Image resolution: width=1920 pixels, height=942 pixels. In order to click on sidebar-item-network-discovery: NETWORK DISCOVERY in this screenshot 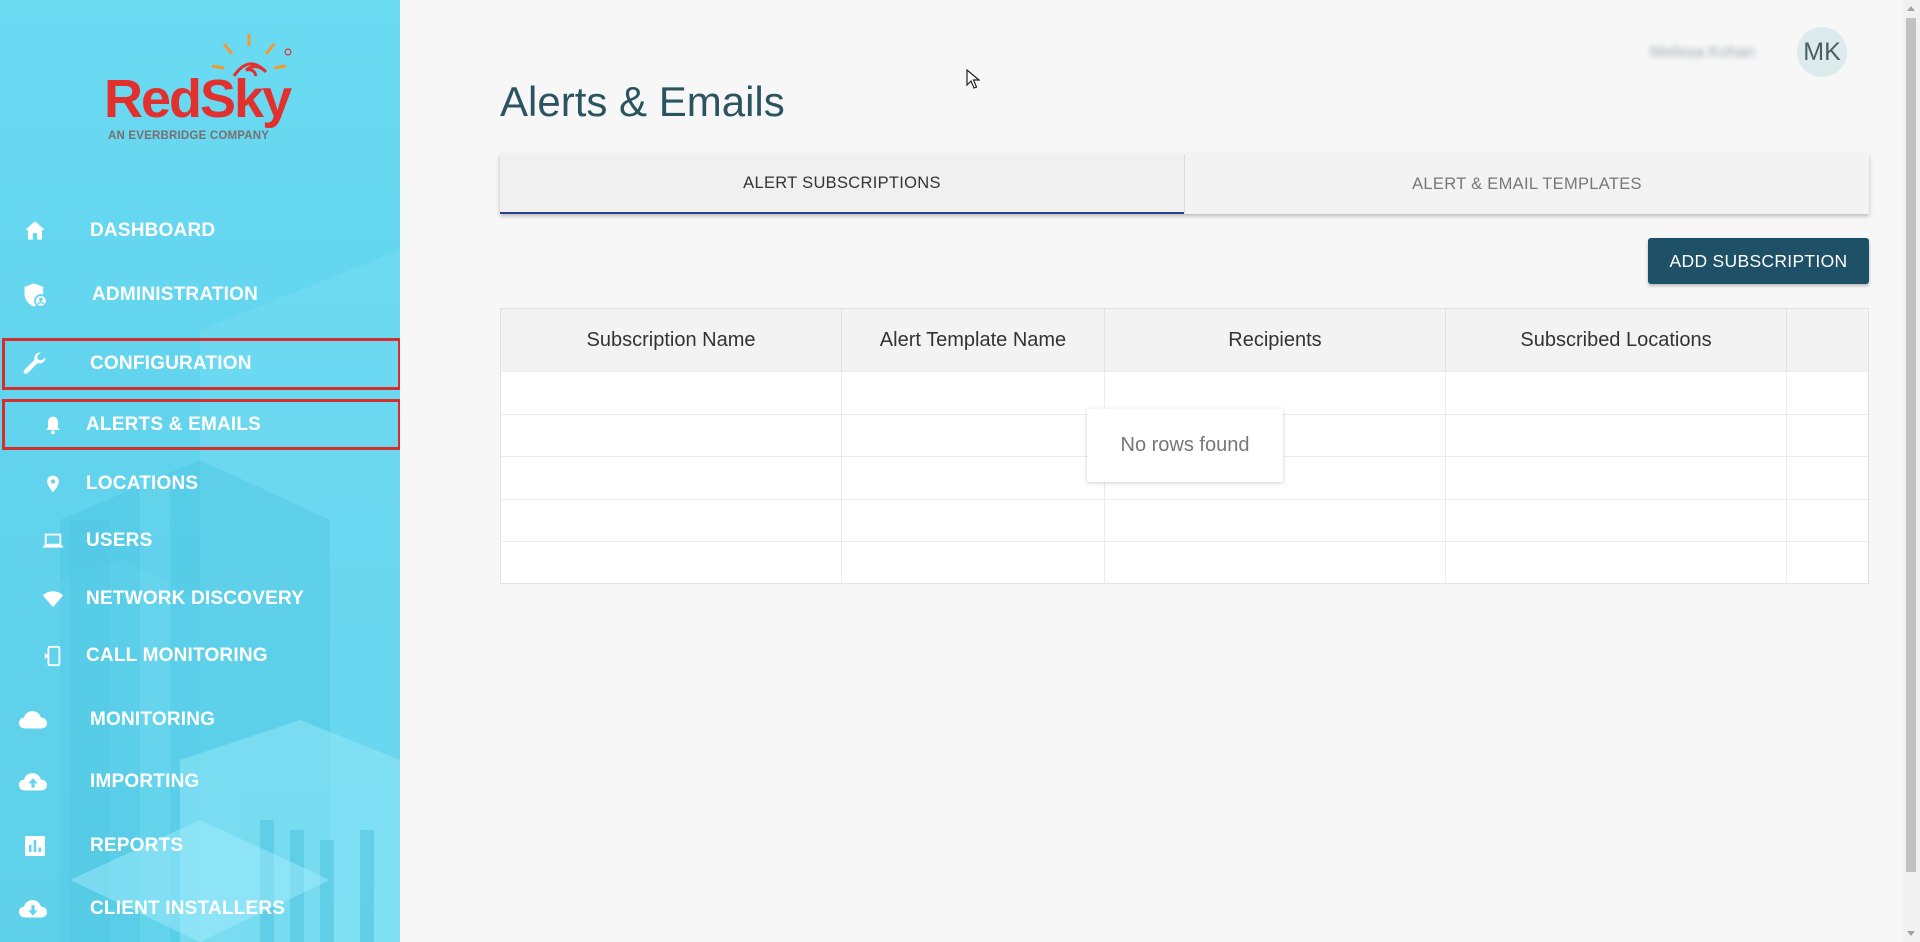, I will do `click(200, 599)`.